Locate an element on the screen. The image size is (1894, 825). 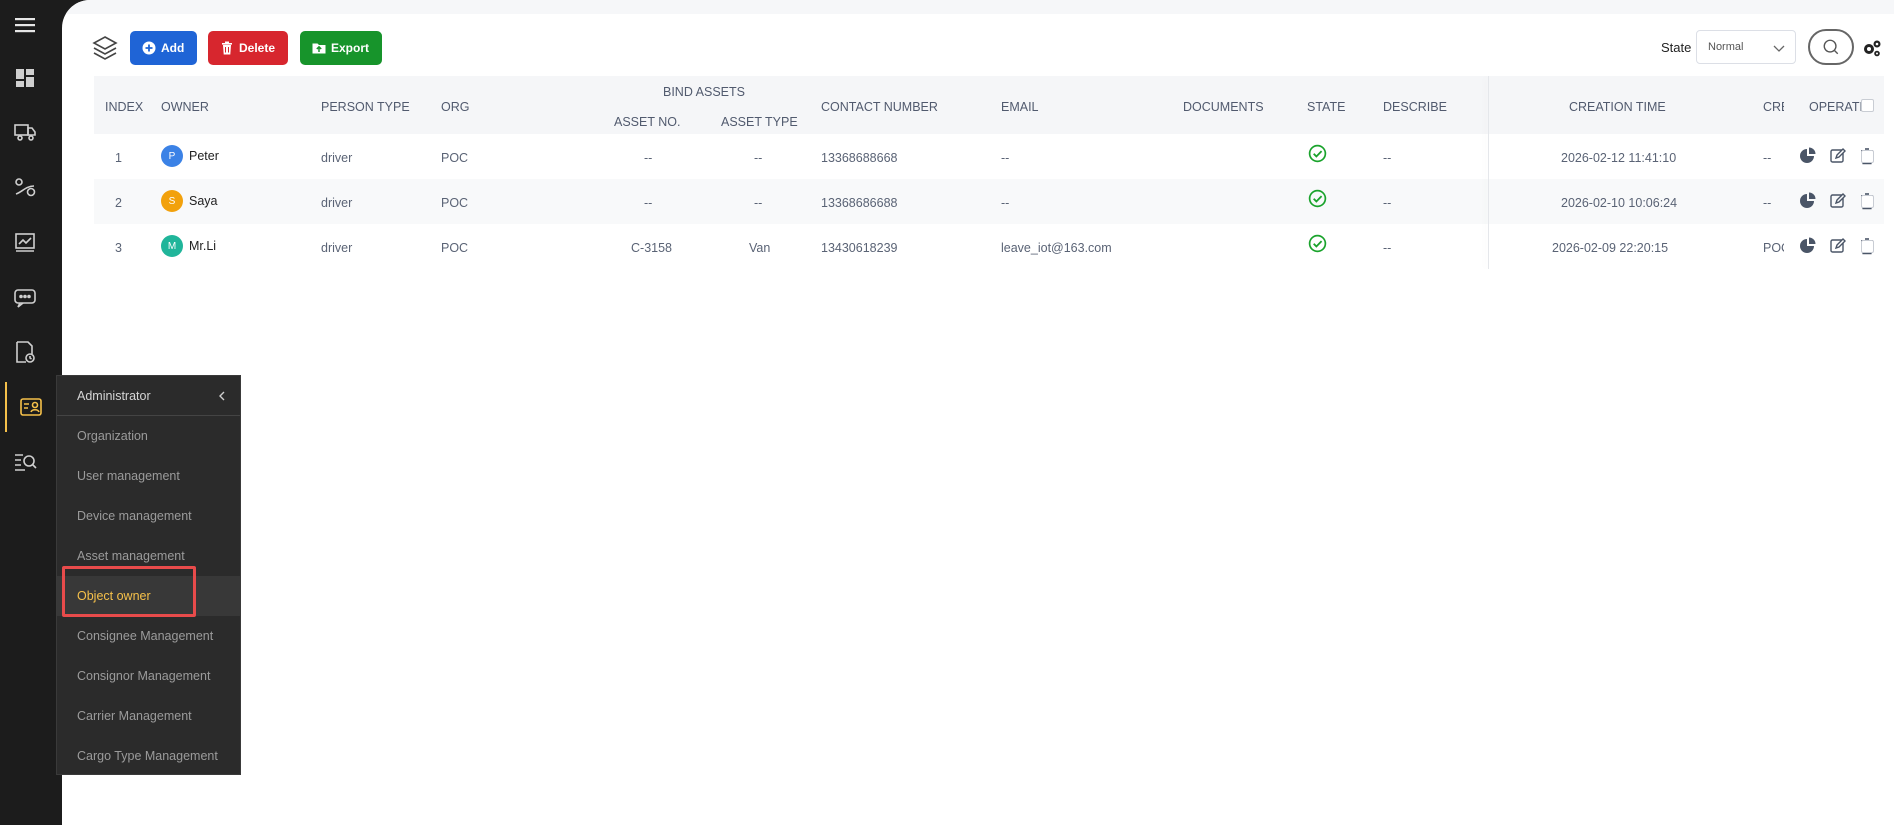
avatar: P is located at coordinates (172, 156).